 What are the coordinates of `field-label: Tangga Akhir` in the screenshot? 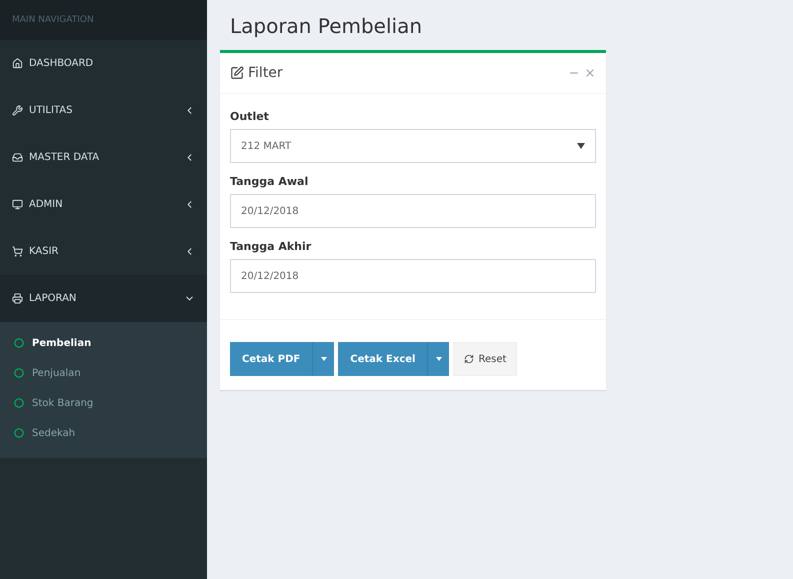 It's located at (271, 246).